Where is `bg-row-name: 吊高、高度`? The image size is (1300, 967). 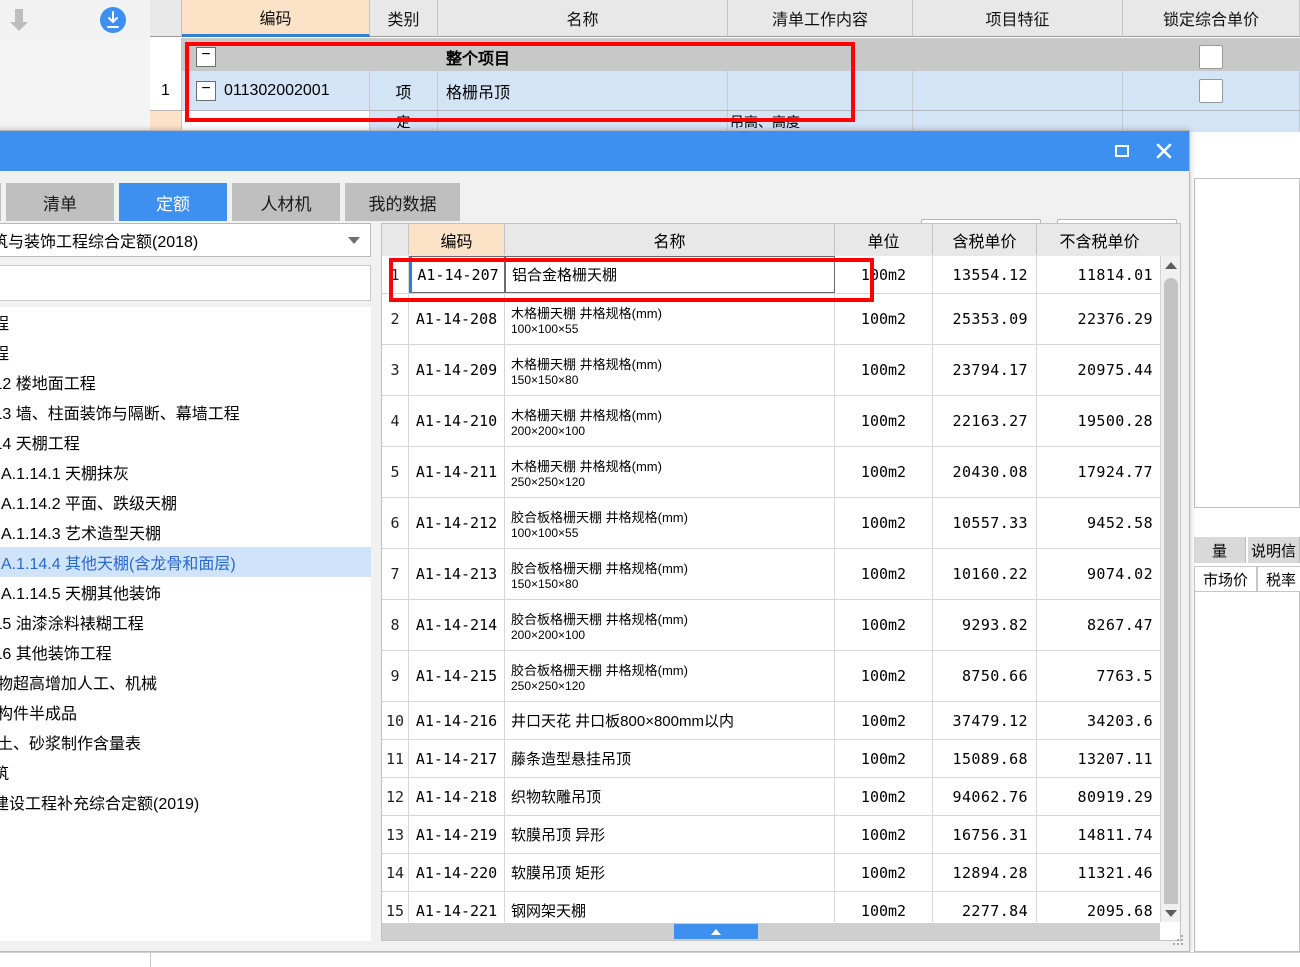
bg-row-name: 吊高、高度 is located at coordinates (765, 121).